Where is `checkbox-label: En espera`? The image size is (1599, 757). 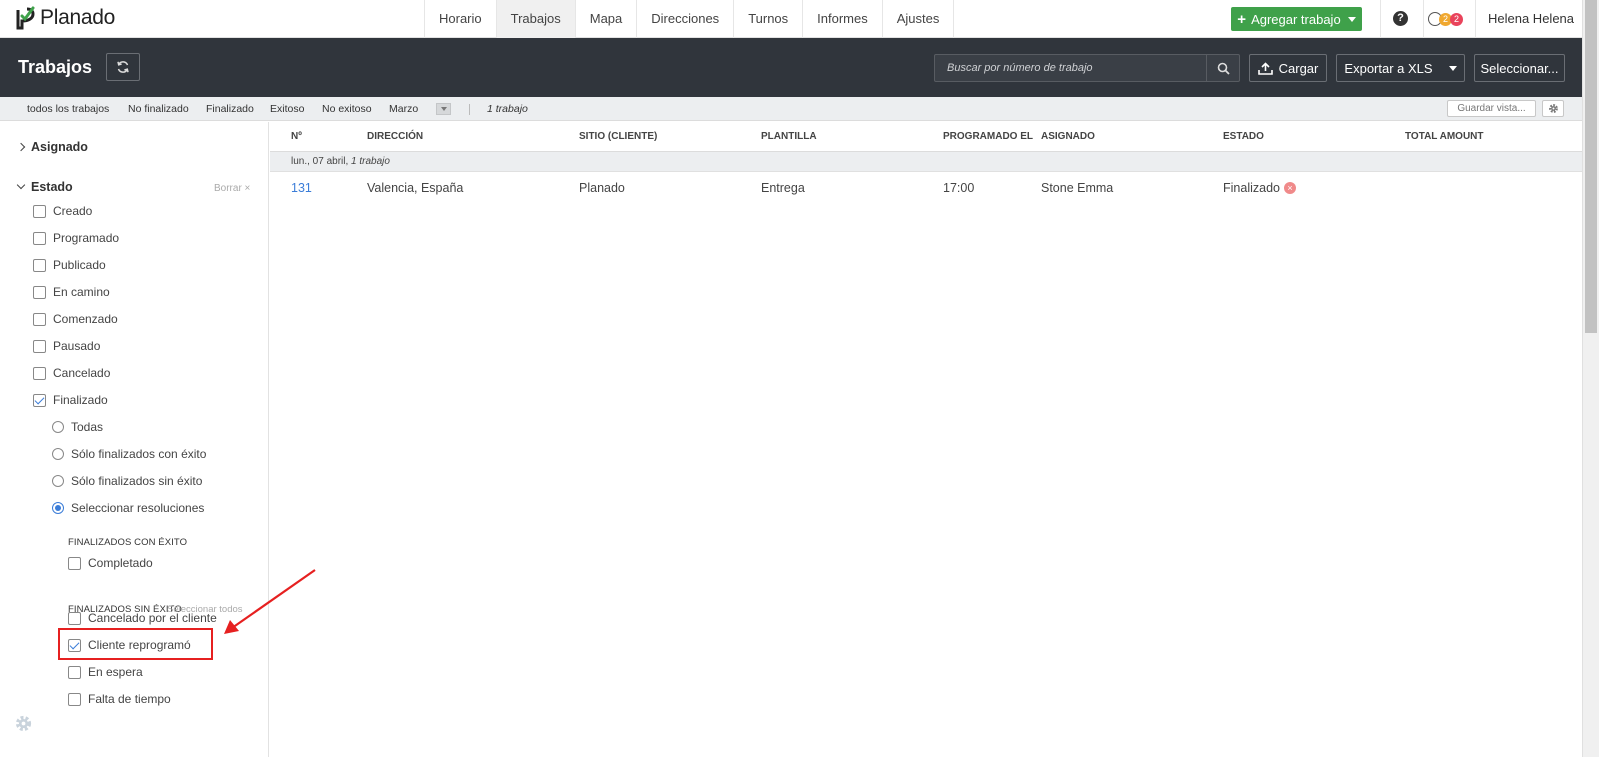 checkbox-label: En espera is located at coordinates (115, 672).